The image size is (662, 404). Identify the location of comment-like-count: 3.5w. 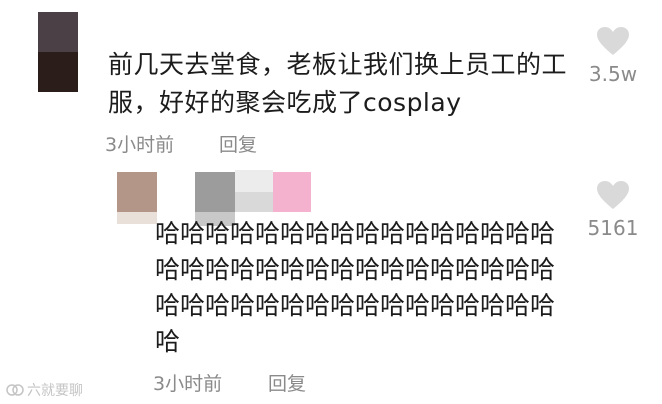
(613, 74).